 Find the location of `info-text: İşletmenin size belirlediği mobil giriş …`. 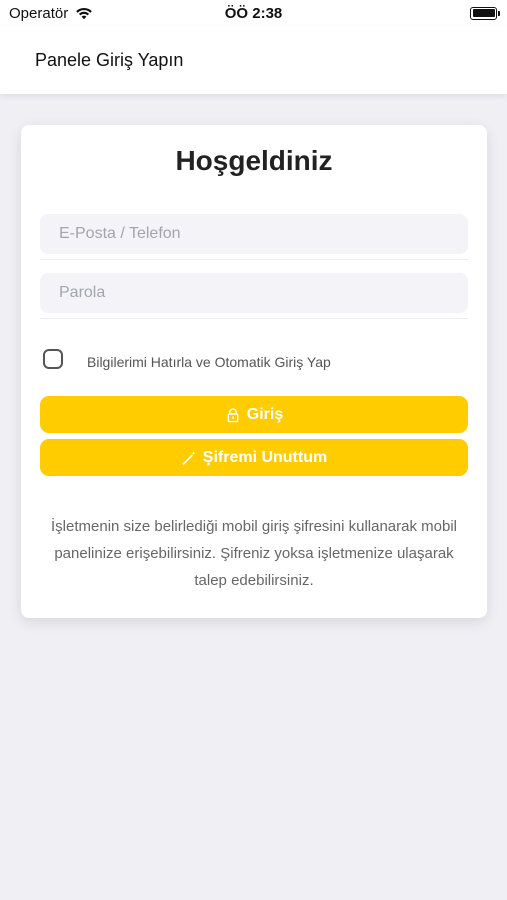

info-text: İşletmenin size belirlediği mobil giriş … is located at coordinates (254, 553).